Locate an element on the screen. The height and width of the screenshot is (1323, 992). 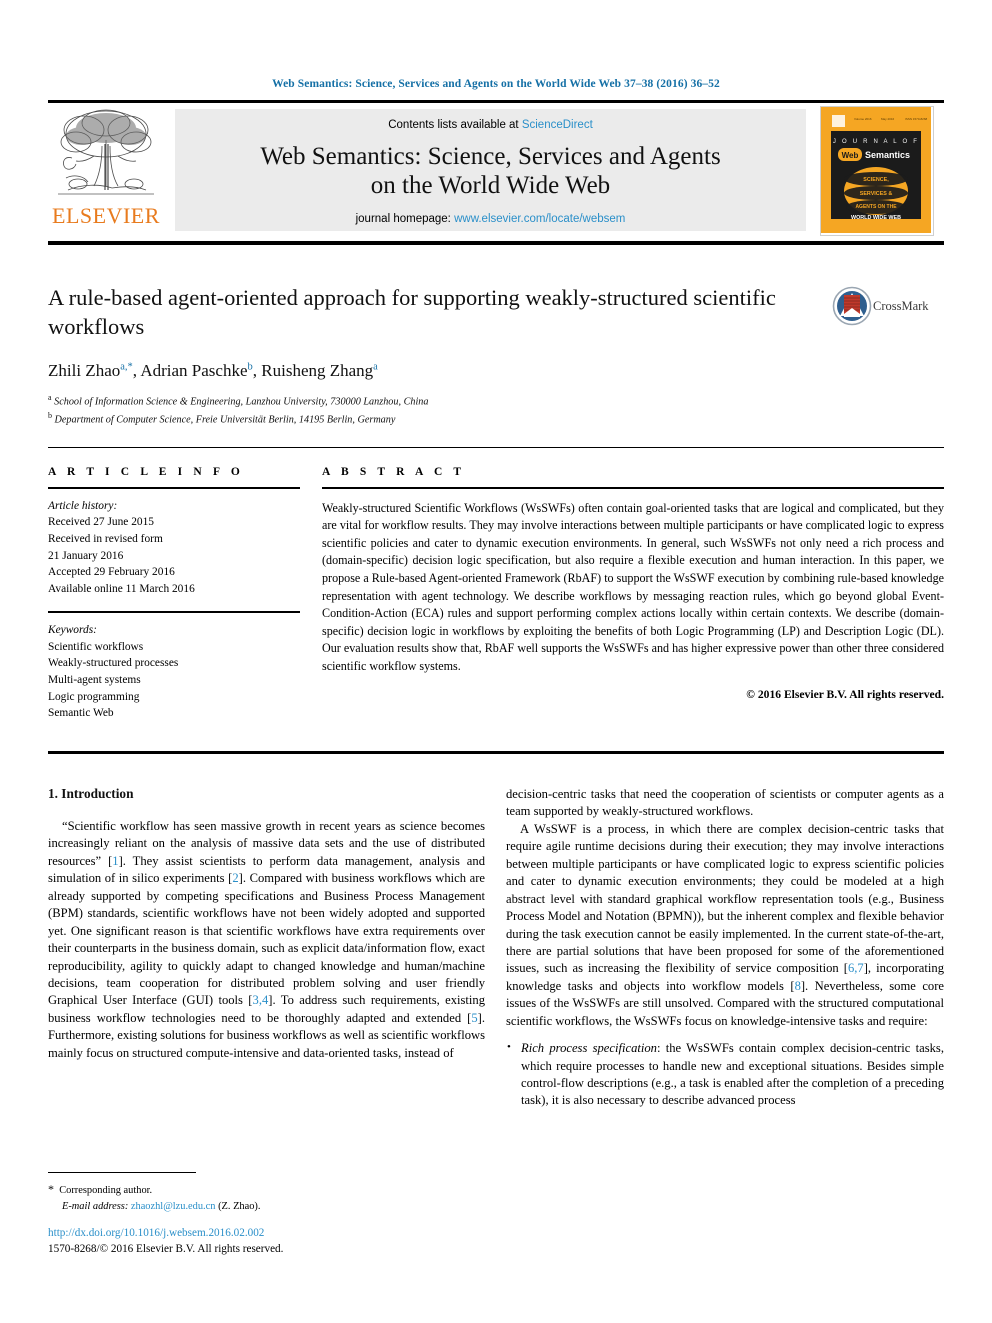
elsevier-tree-icon is located at coordinates (106, 152).